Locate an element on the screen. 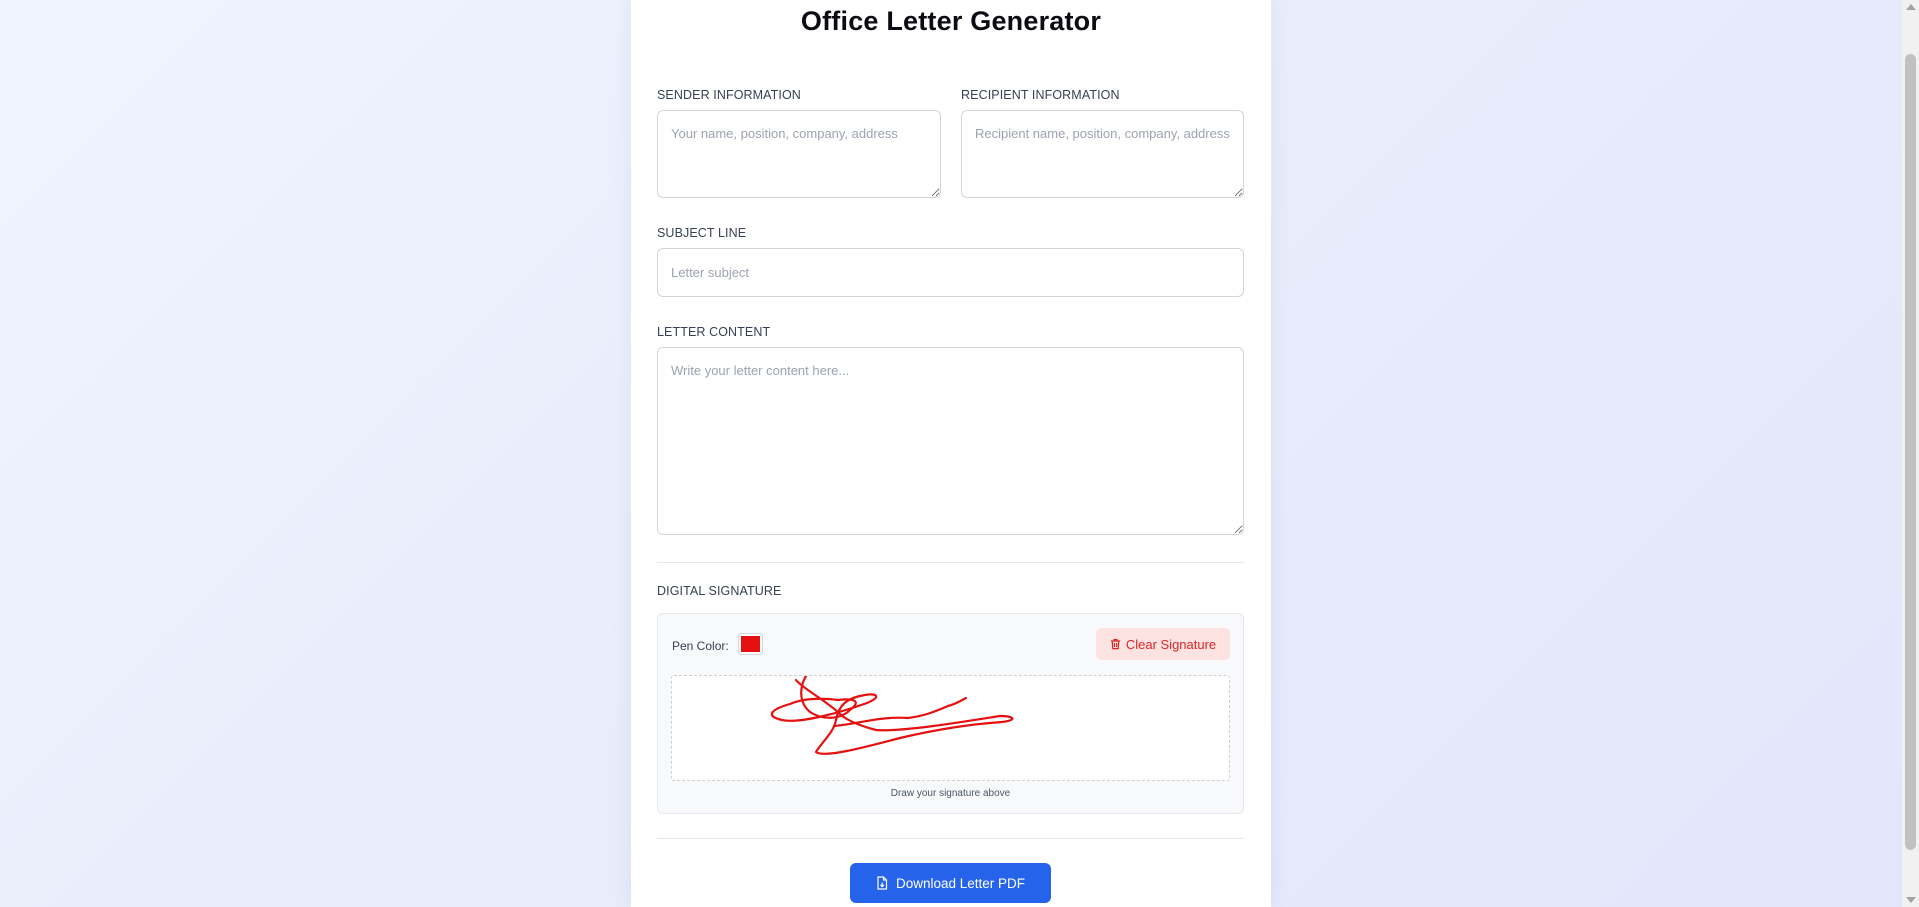 This screenshot has width=1919, height=907. download-label: Download Letter PDF is located at coordinates (960, 883).